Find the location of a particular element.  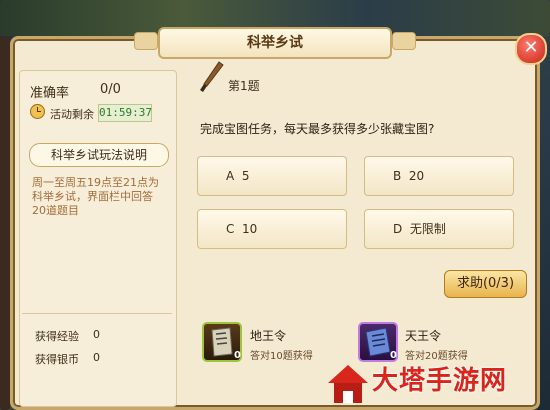

background-left-edge is located at coordinates (5, 223).